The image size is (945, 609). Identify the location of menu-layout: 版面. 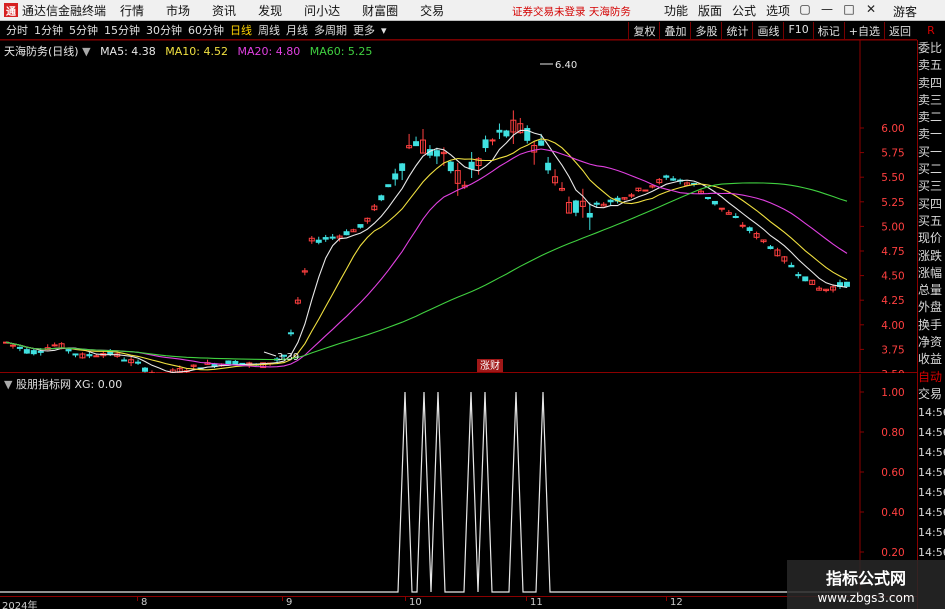
(710, 10).